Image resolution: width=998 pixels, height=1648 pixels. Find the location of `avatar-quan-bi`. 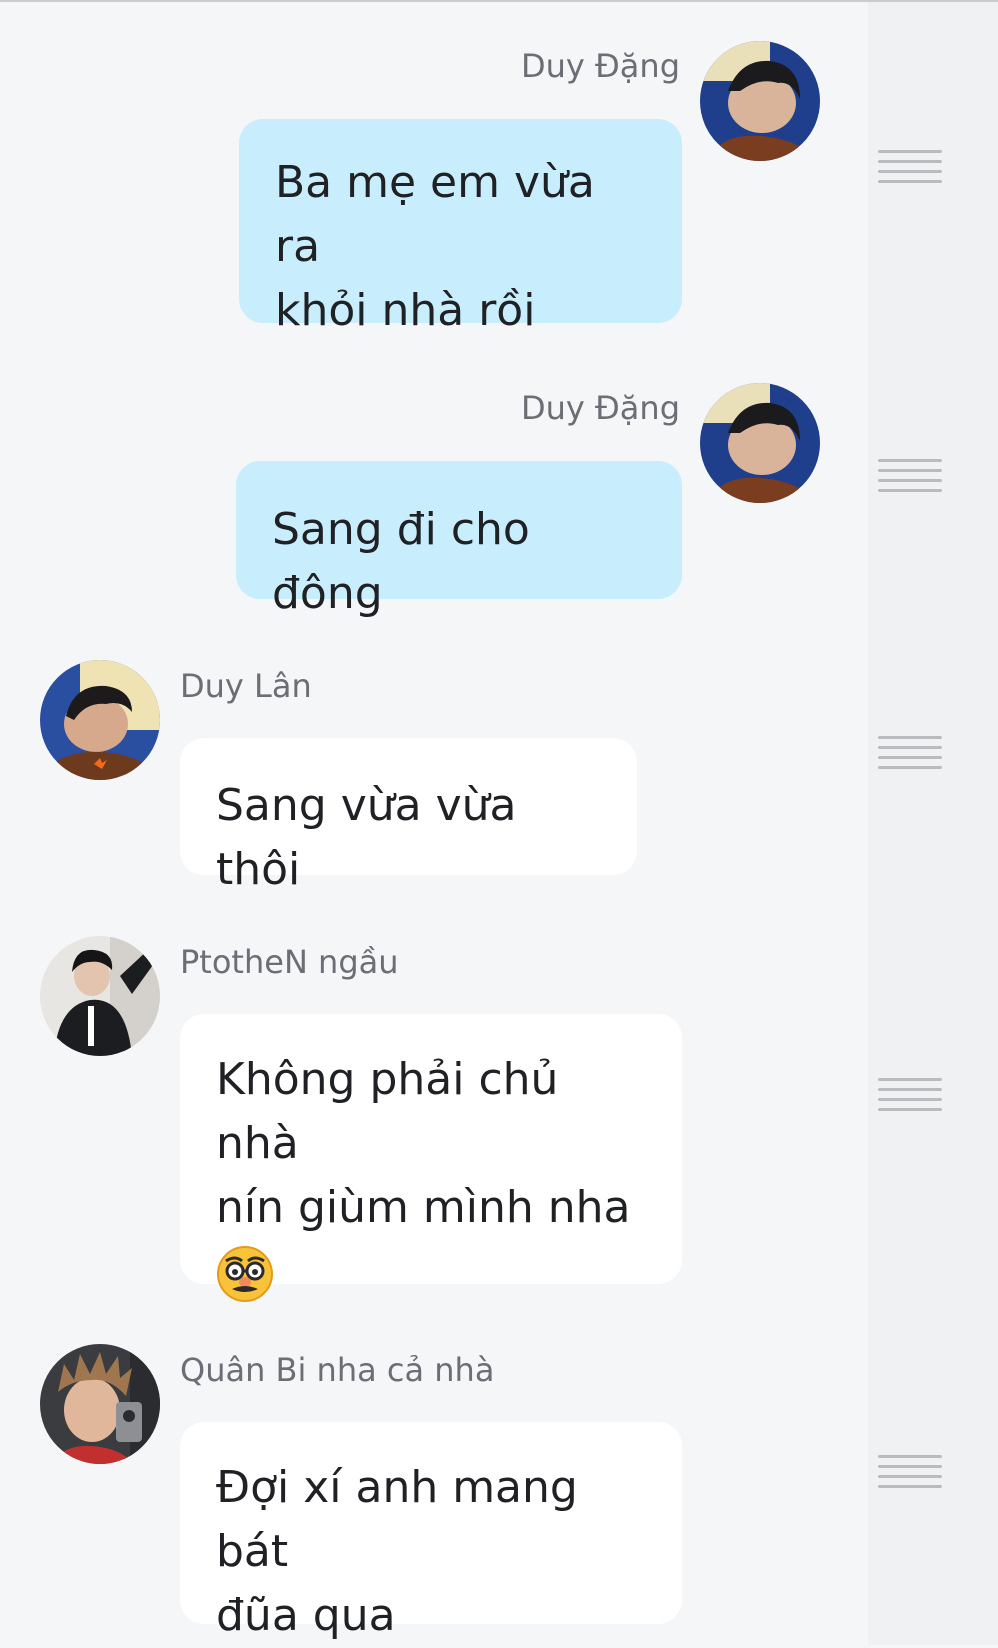

avatar-quan-bi is located at coordinates (100, 1404).